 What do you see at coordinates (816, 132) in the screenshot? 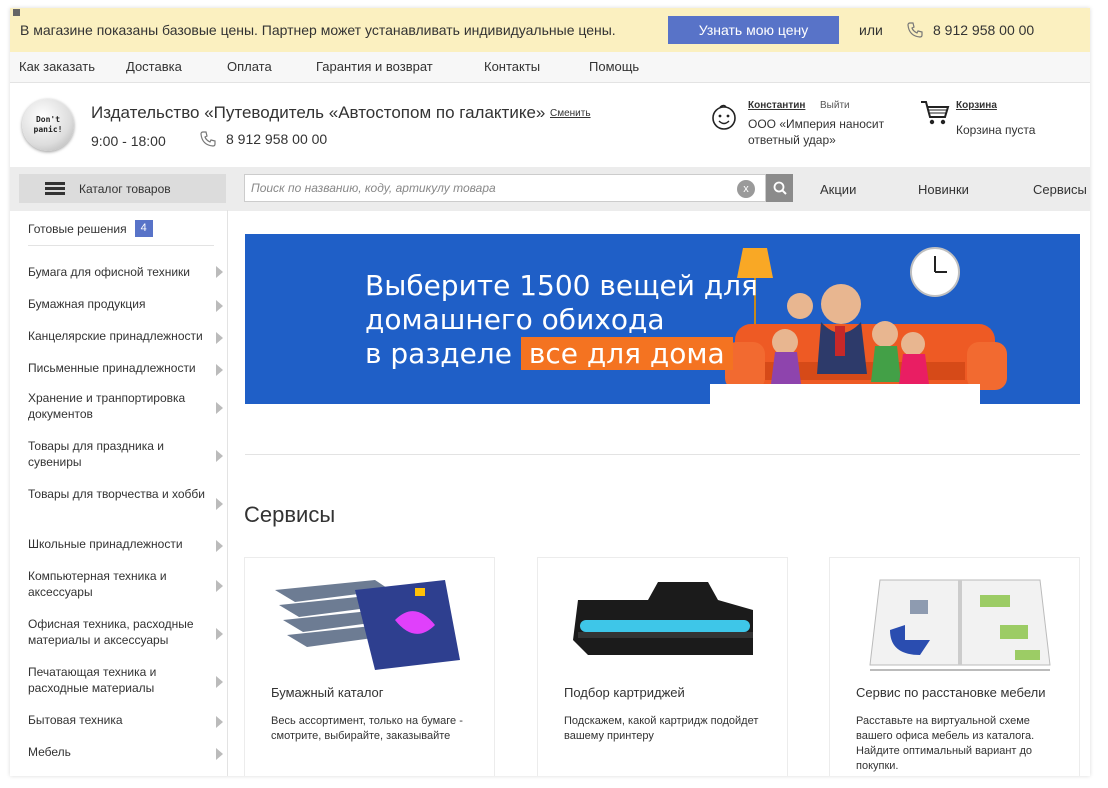
I see `user-organization: ООО «Империя наносит ответный удар»` at bounding box center [816, 132].